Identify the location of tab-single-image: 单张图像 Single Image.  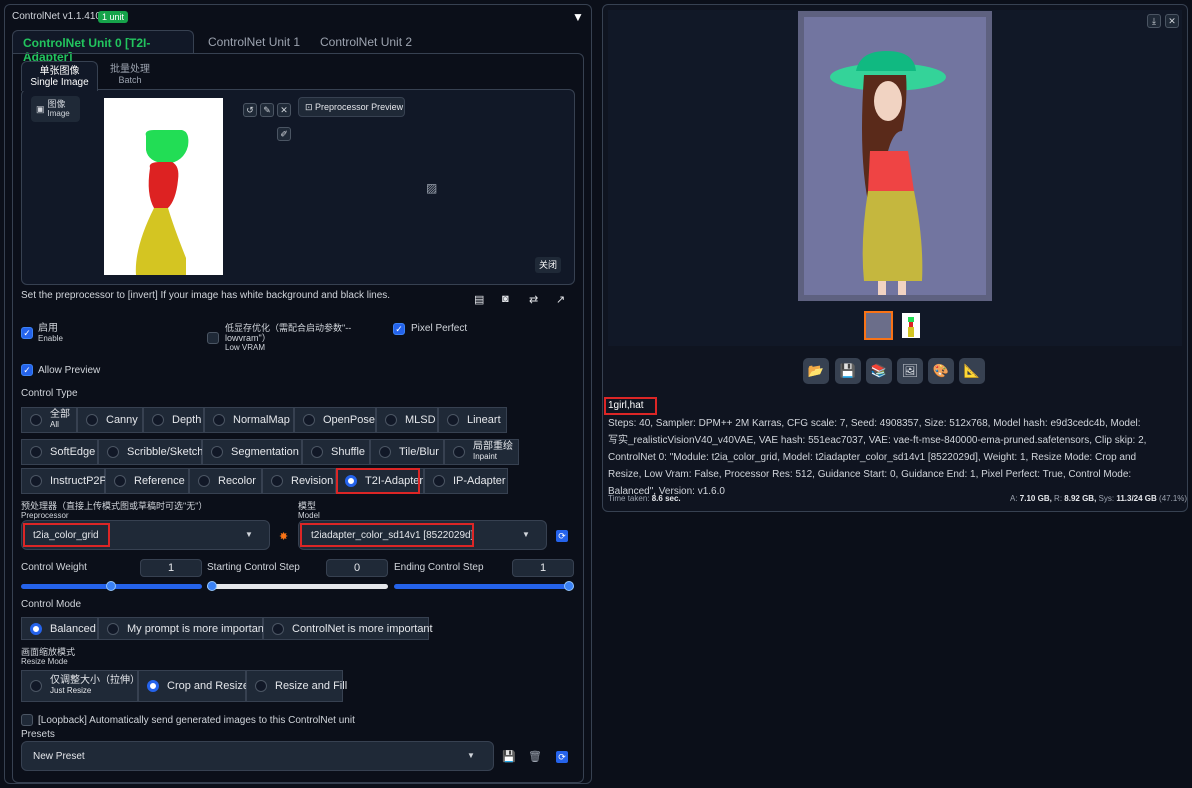
(59, 76).